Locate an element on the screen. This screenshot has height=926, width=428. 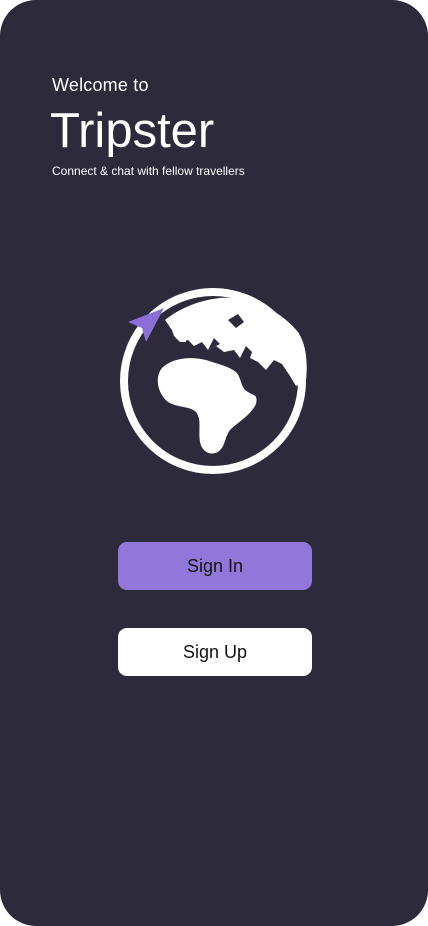
africa-shape is located at coordinates (207, 406).